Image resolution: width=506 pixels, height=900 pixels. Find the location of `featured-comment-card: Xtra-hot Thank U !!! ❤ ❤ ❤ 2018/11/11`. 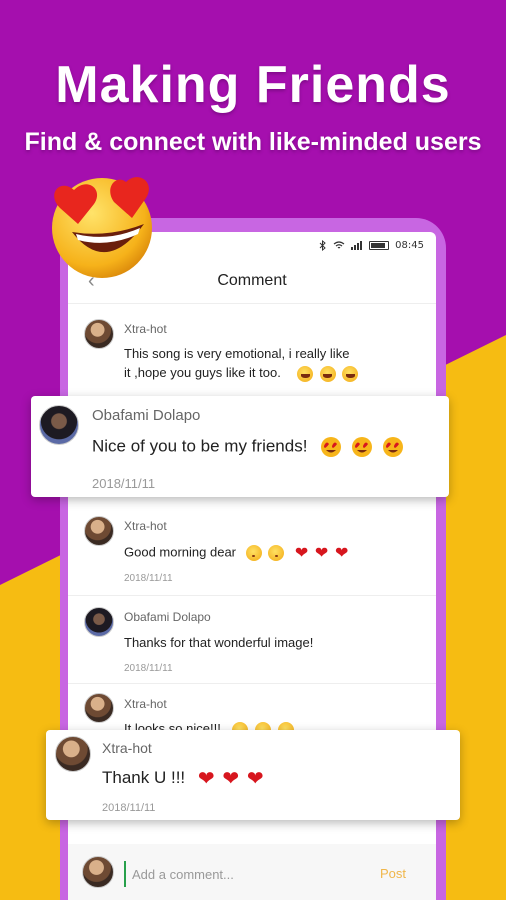

featured-comment-card: Xtra-hot Thank U !!! ❤ ❤ ❤ 2018/11/11 is located at coordinates (253, 775).